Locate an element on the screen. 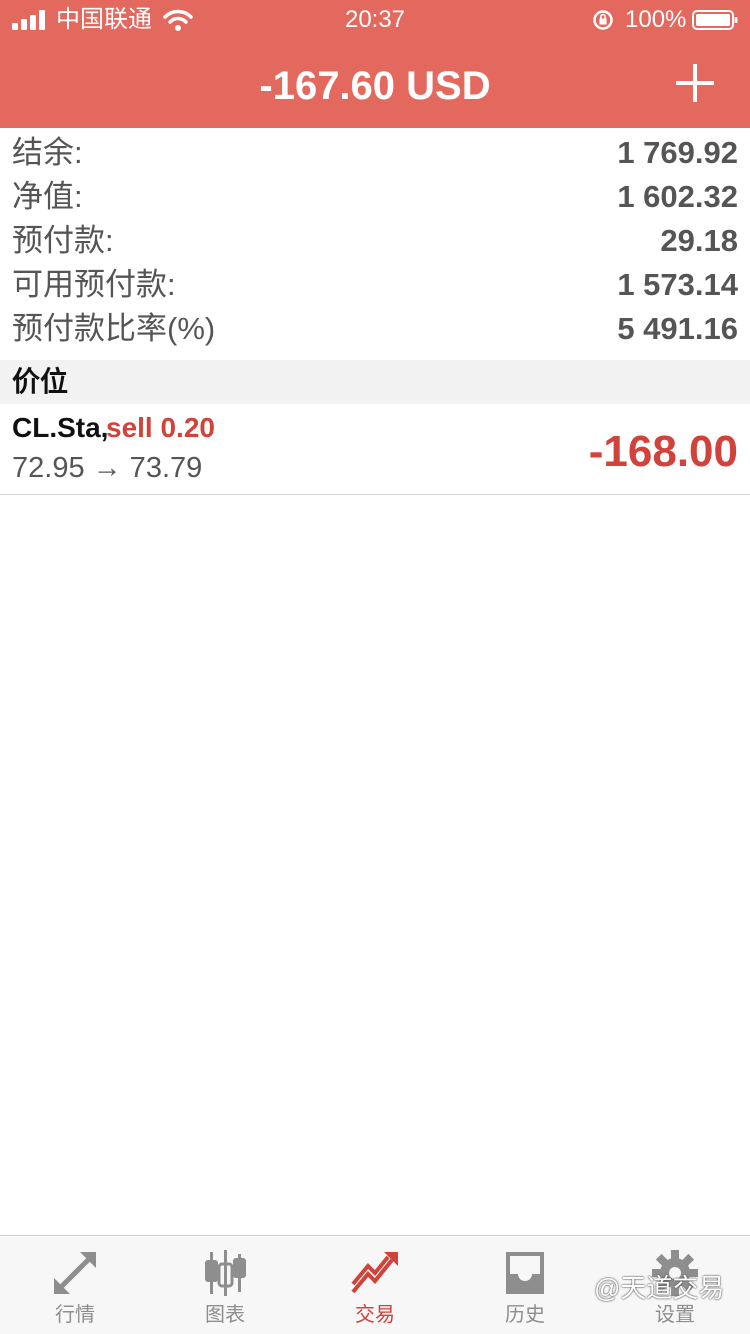 The image size is (750, 1334). history-tray-icon is located at coordinates (525, 1273).